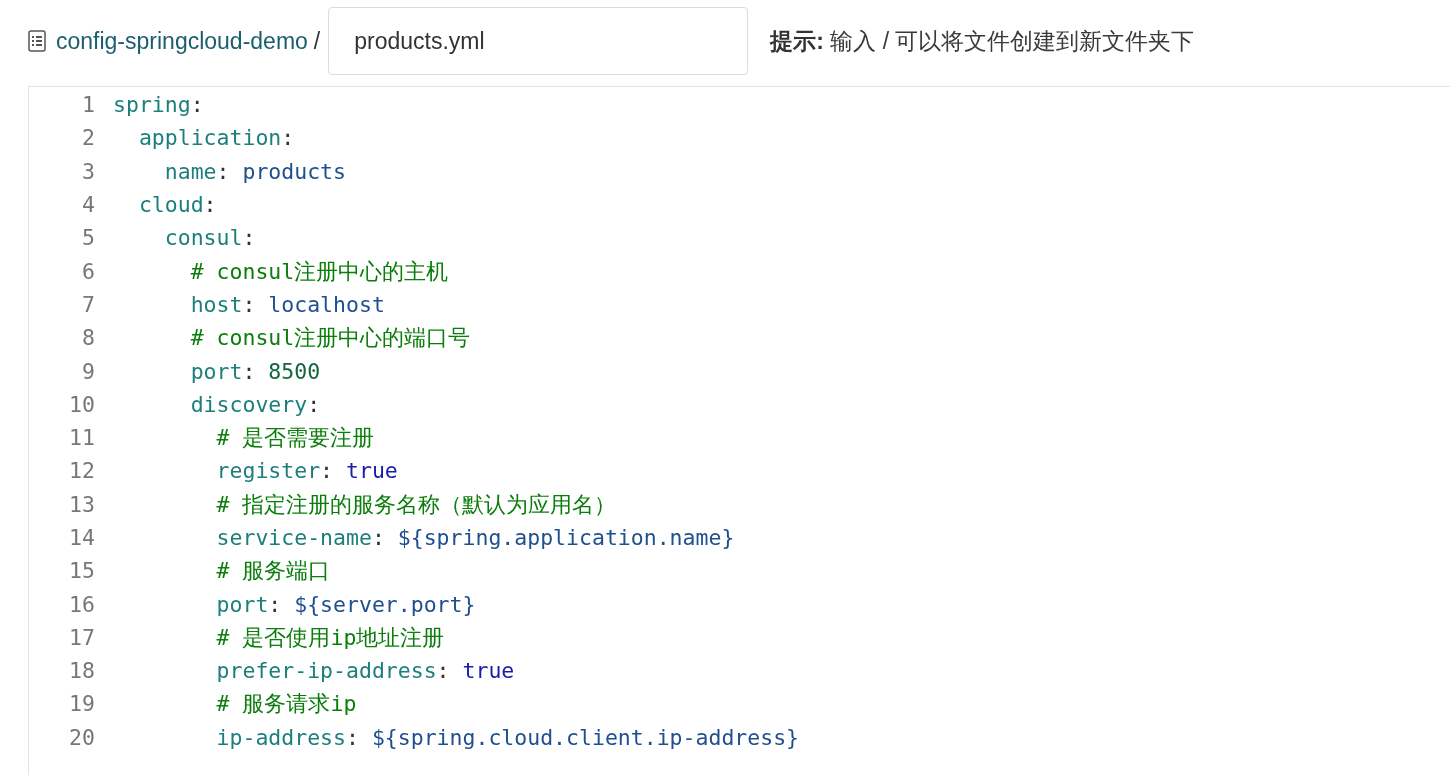  Describe the element at coordinates (507, 737) in the screenshot. I see `code-line: ip-address: ${spring.cloud.client.ip-address}` at that location.